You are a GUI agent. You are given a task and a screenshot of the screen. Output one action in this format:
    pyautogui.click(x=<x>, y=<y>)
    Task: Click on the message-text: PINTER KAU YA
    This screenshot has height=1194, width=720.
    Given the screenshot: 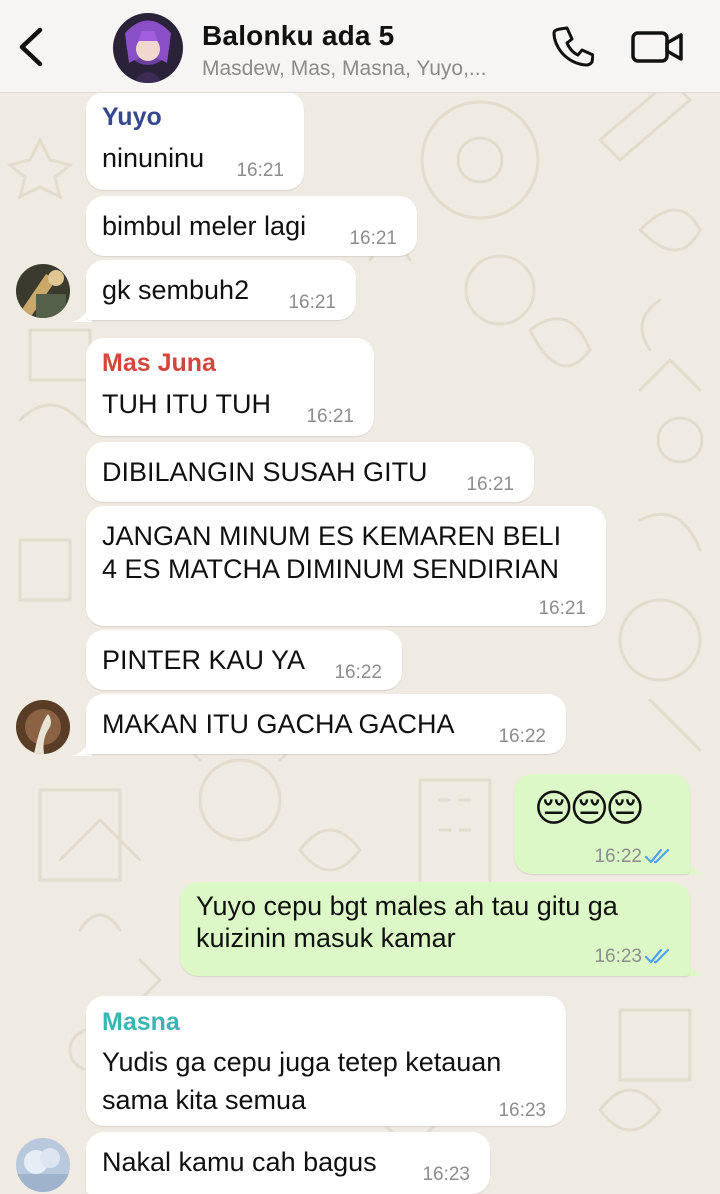 What is the action you would take?
    pyautogui.click(x=204, y=660)
    